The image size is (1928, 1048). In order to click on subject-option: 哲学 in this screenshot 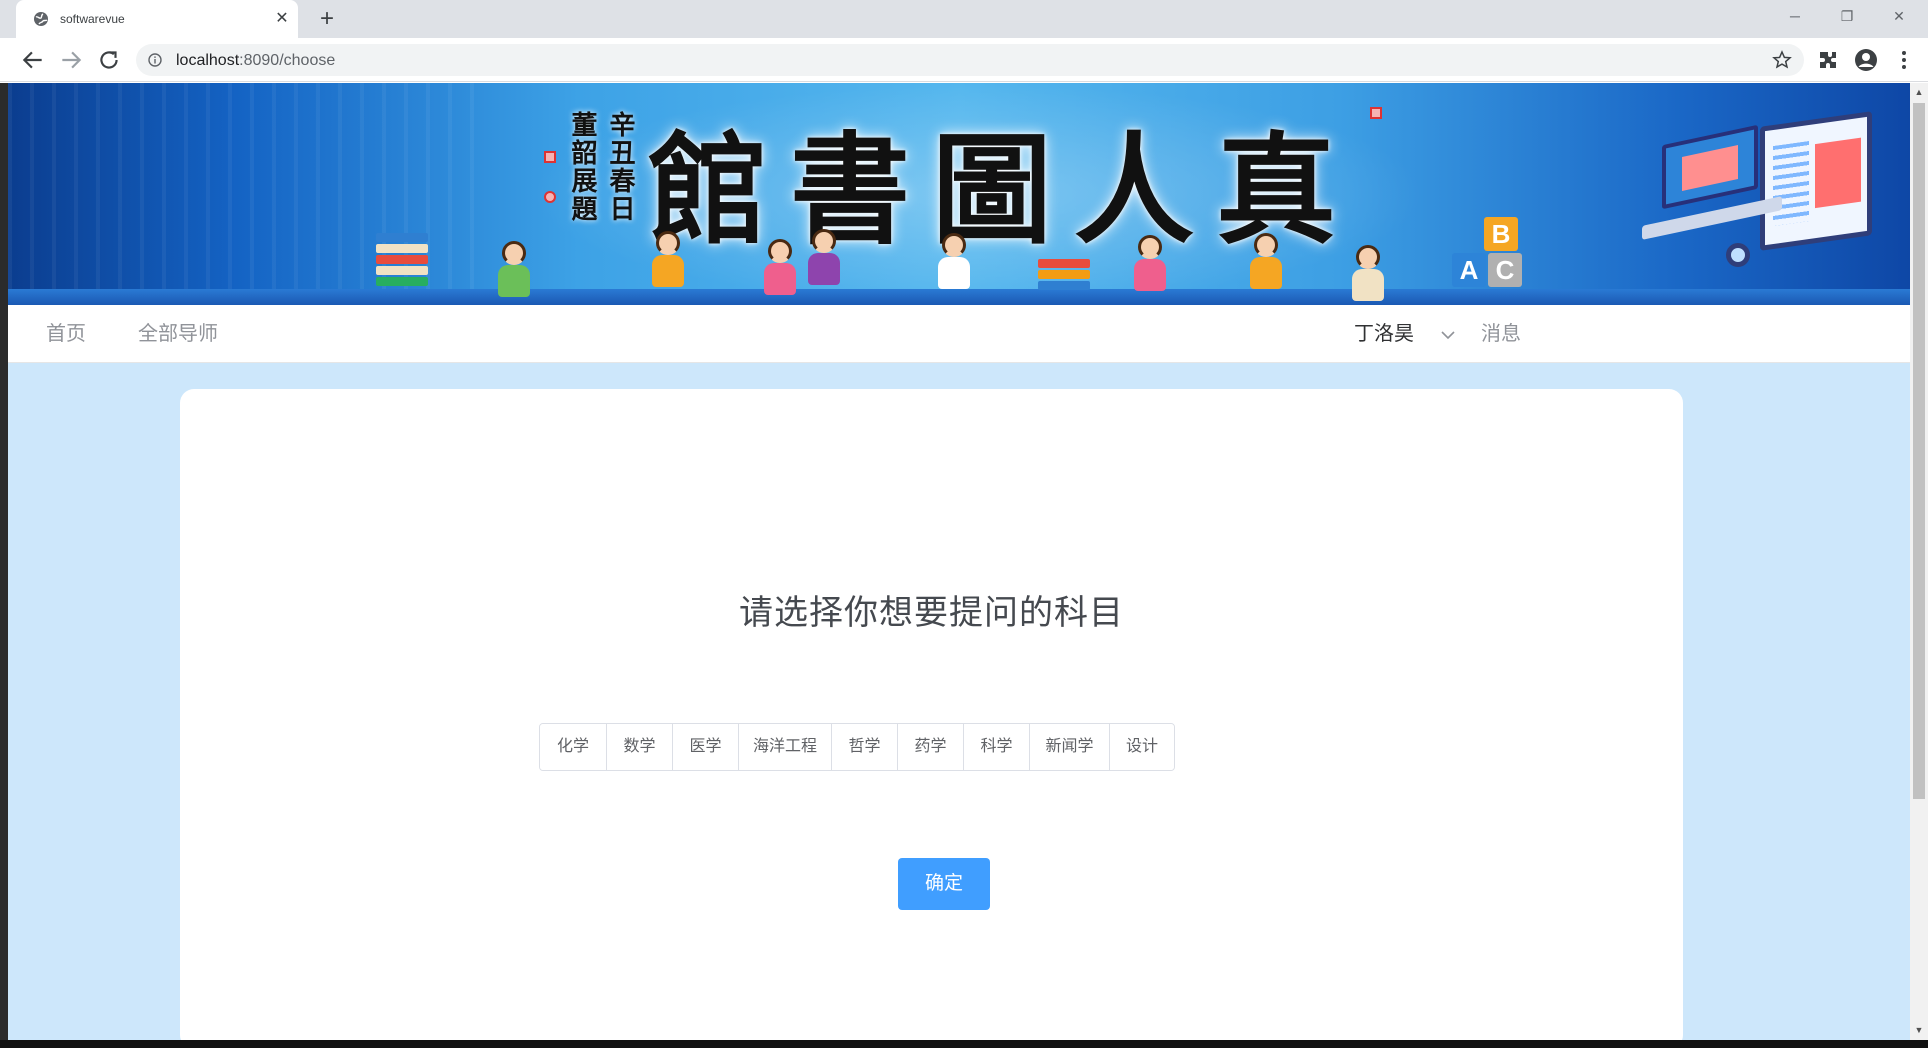, I will do `click(864, 747)`.